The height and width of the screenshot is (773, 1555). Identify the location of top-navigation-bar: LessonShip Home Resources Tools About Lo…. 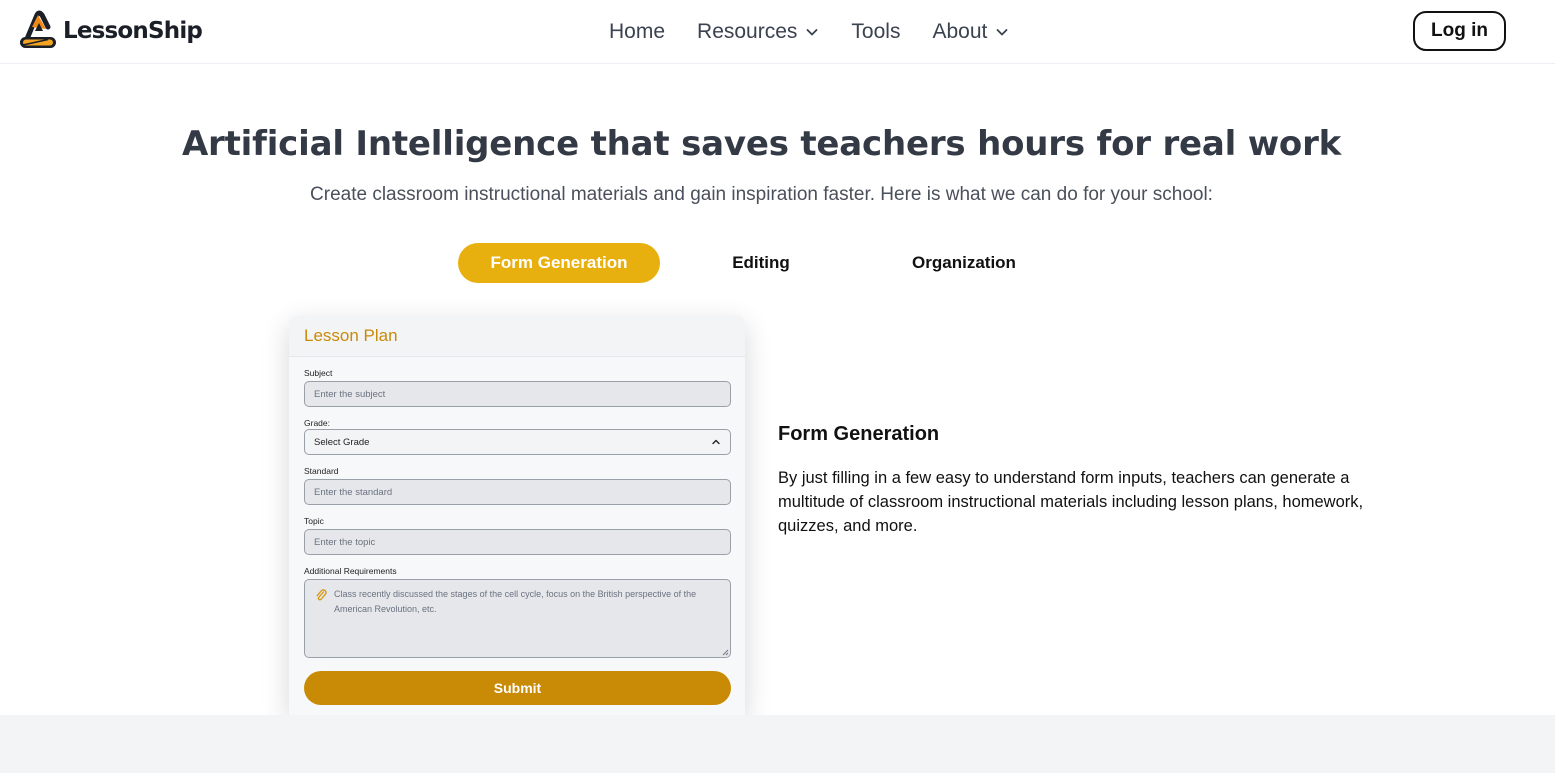
(777, 32).